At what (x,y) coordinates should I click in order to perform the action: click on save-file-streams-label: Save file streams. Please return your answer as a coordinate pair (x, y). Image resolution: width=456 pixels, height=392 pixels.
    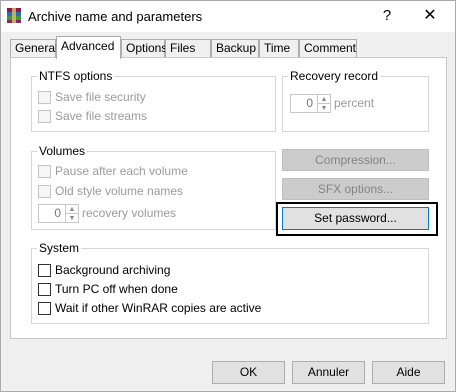
    Looking at the image, I should click on (101, 116).